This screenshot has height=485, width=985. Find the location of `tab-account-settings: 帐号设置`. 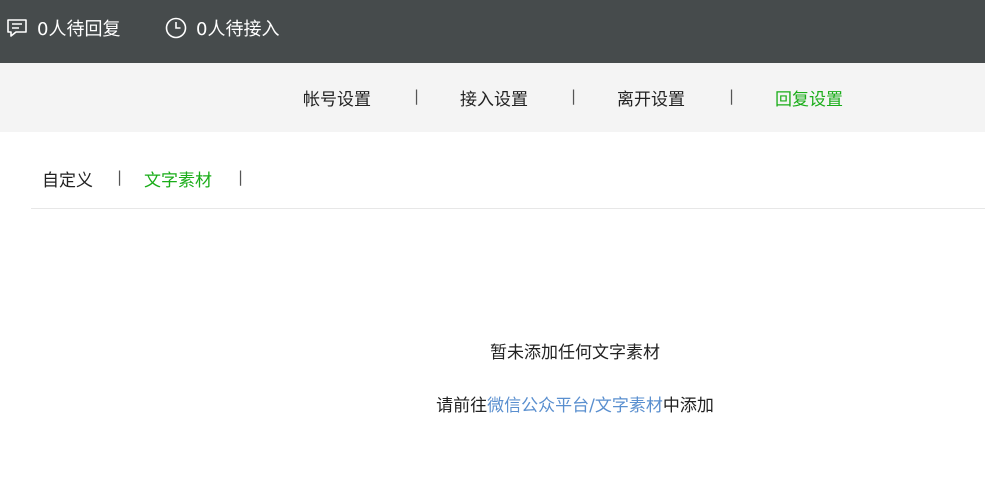

tab-account-settings: 帐号设置 is located at coordinates (337, 97).